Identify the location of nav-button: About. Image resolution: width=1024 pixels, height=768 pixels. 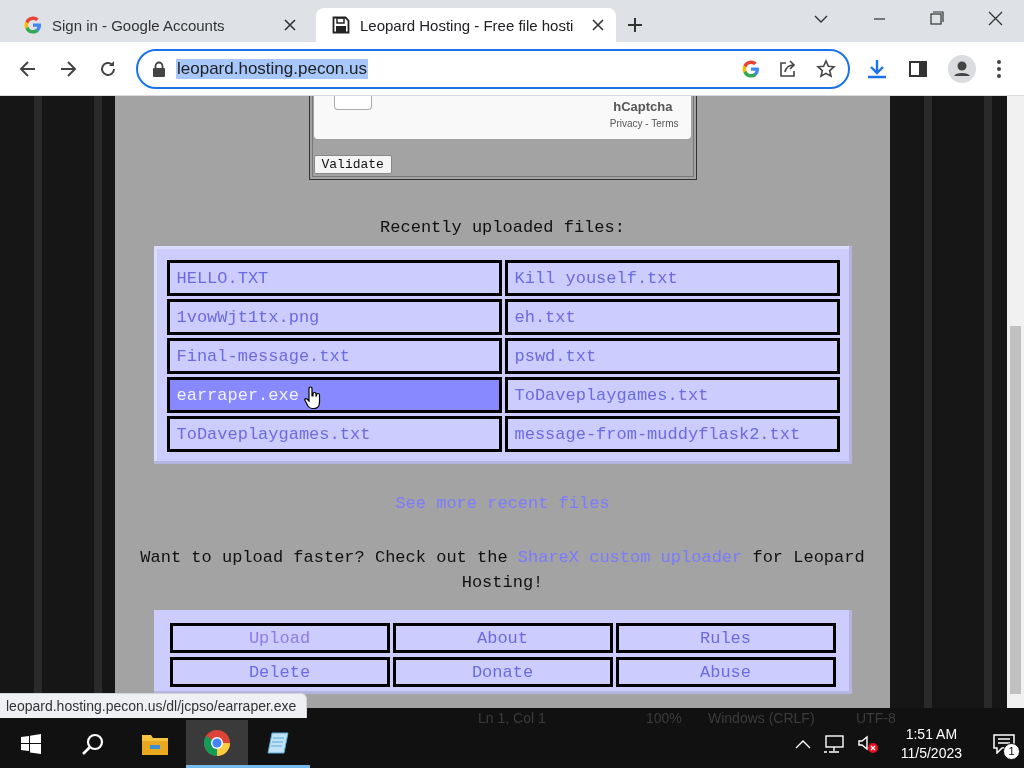
(502, 638).